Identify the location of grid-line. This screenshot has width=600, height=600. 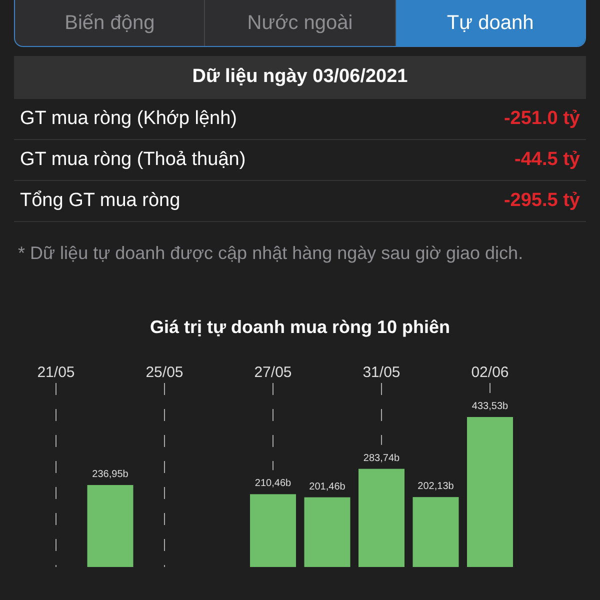
(381, 414).